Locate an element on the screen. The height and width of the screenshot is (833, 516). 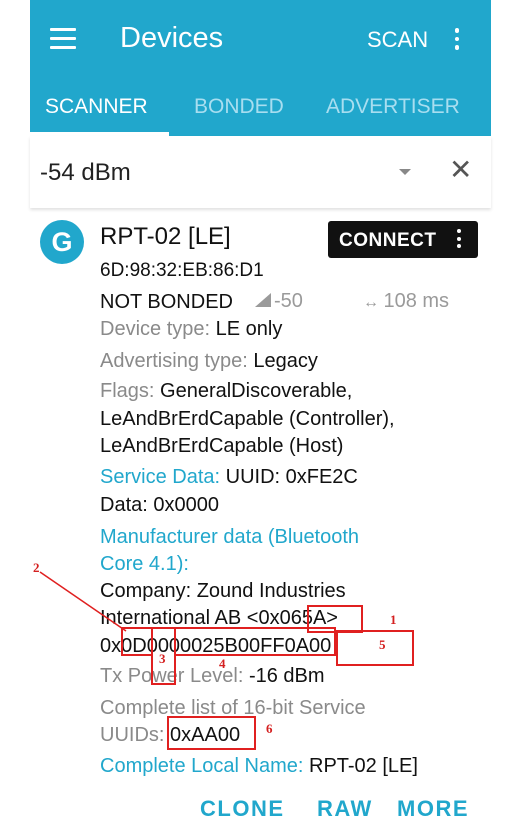
device-type-row: Device type: LE only is located at coordinates (191, 329).